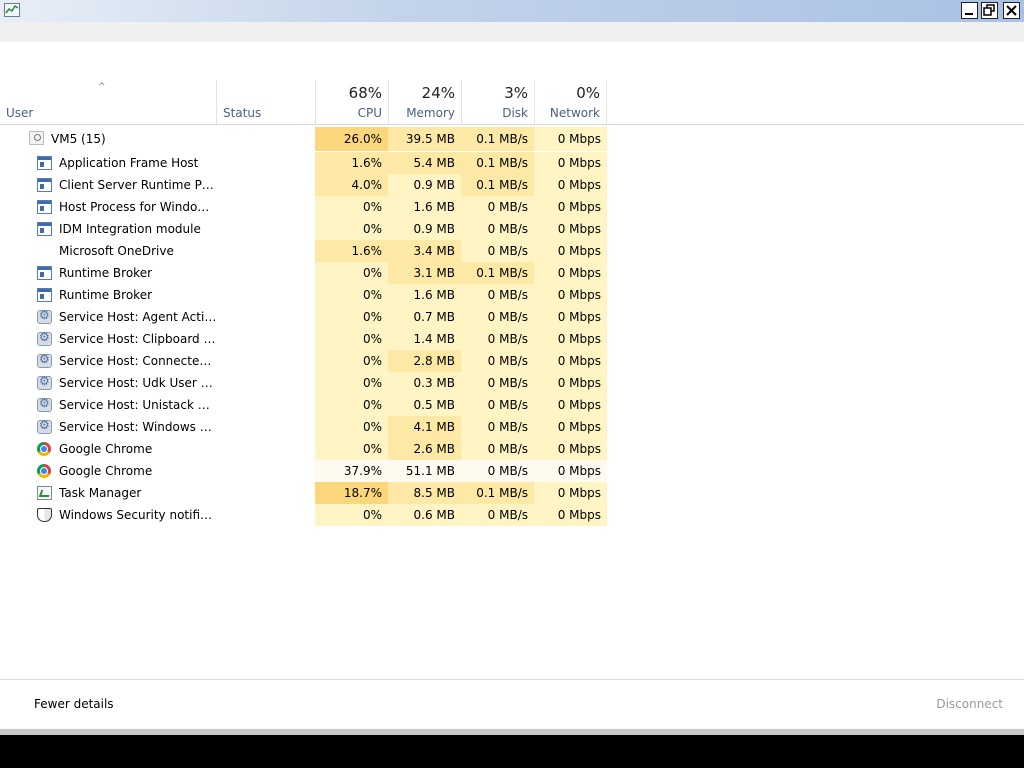  I want to click on process-row: Task Manager 18.7% 8.5 MB 0.1 MB/s 0 Mbps, so click(512, 493).